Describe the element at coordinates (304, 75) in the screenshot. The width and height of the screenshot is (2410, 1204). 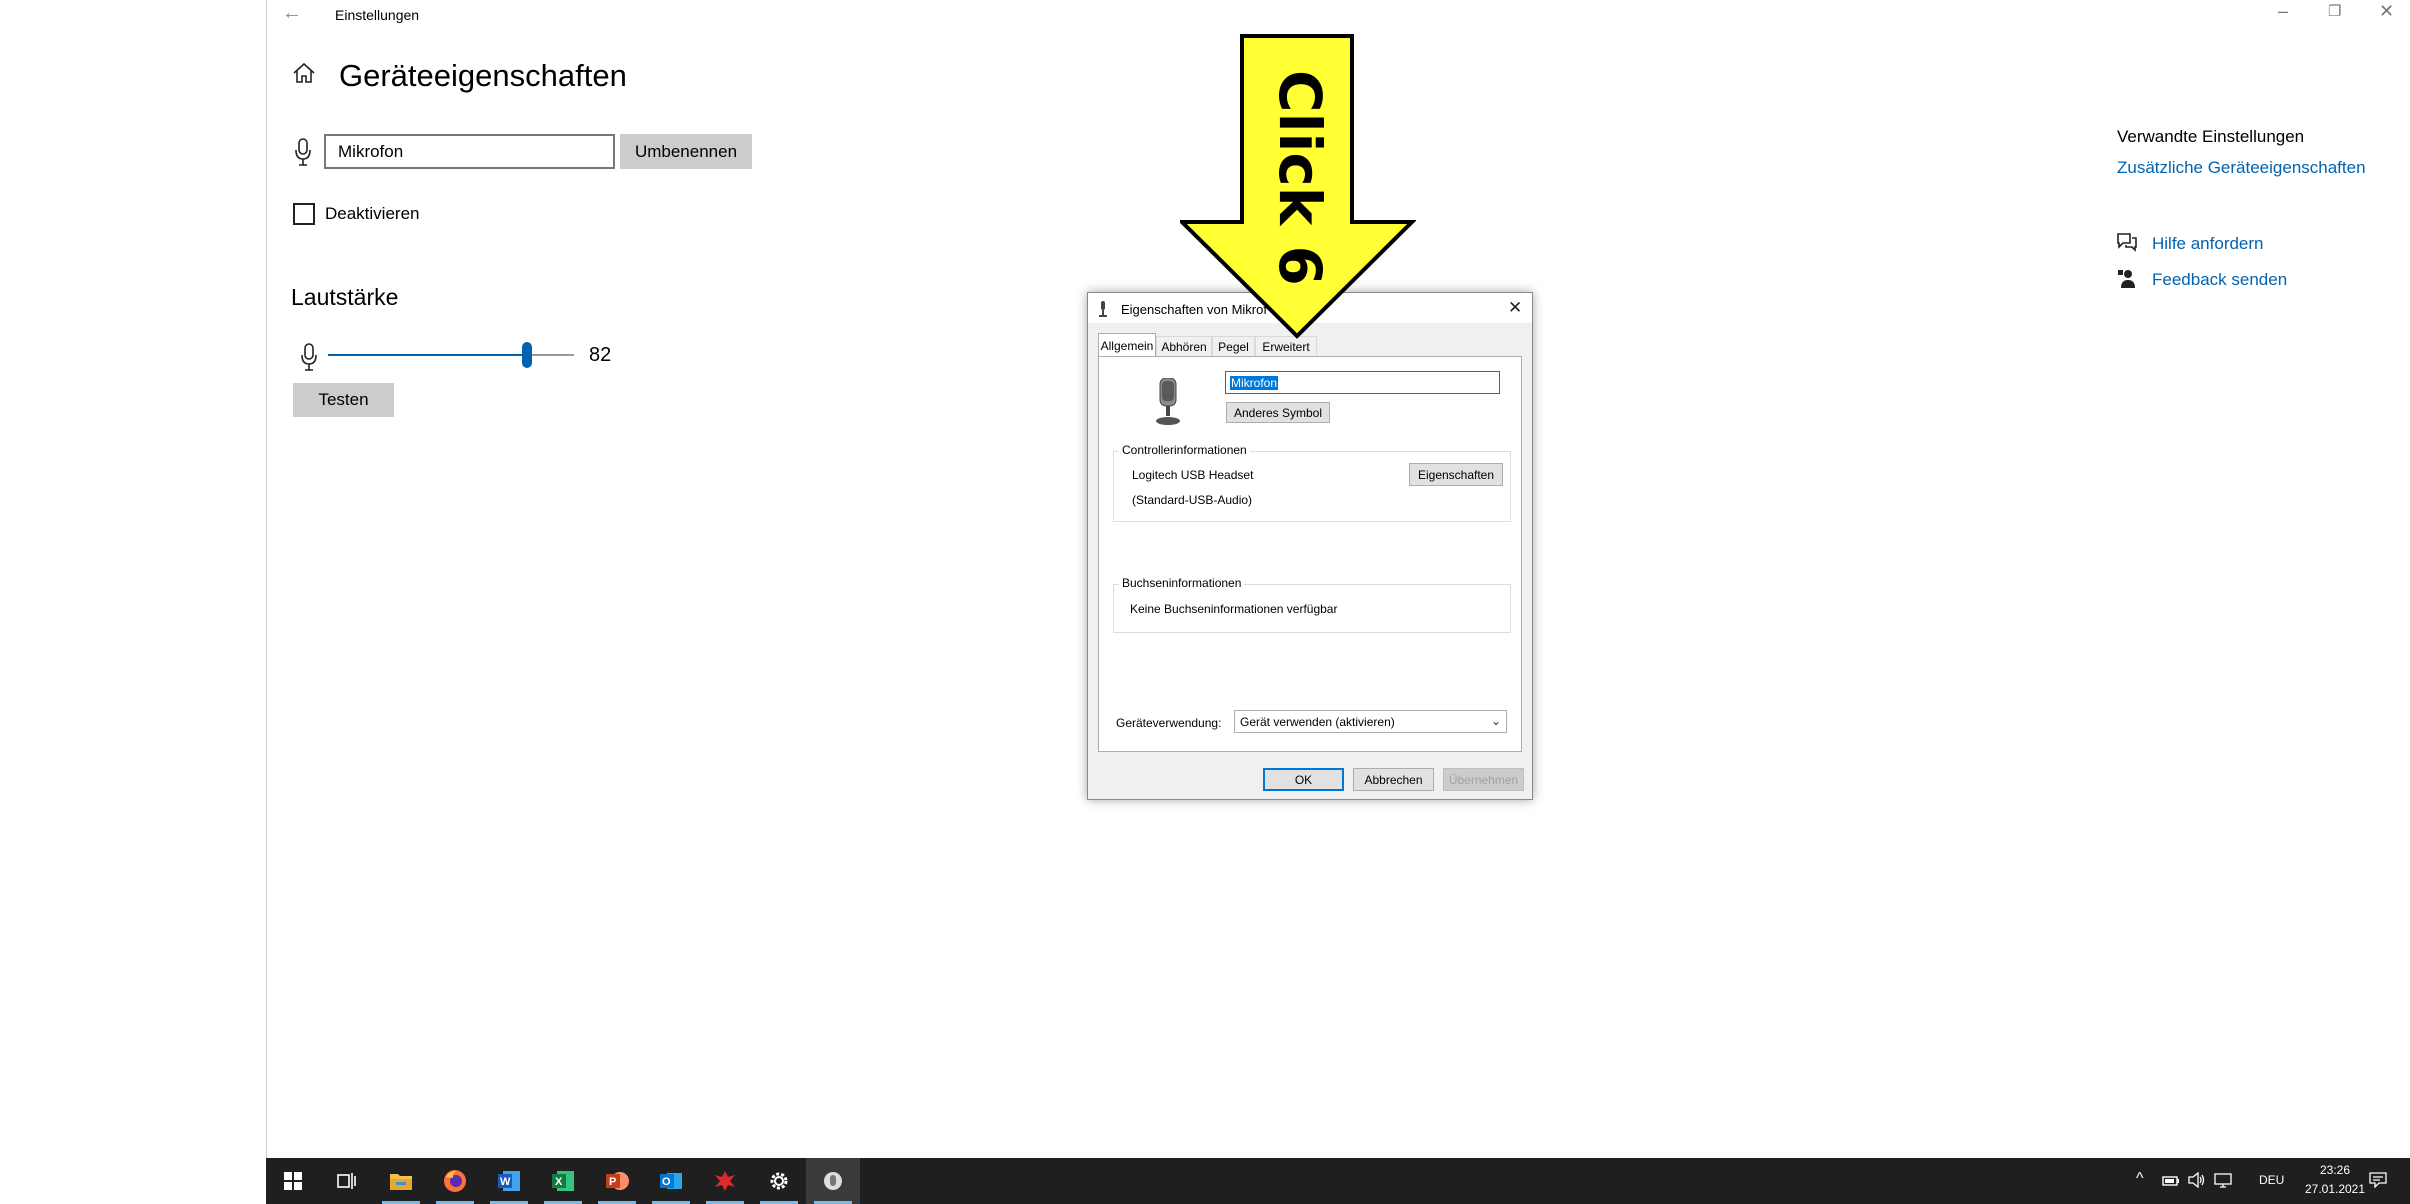
I see `home-icon` at that location.